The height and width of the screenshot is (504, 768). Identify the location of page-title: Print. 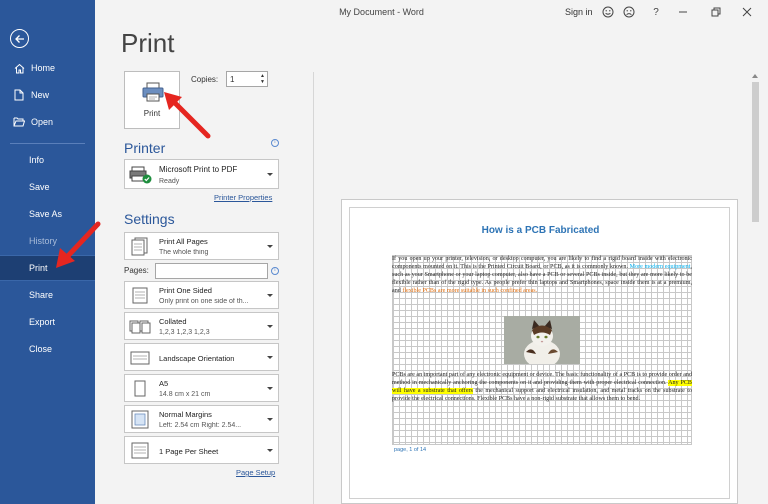
(148, 43).